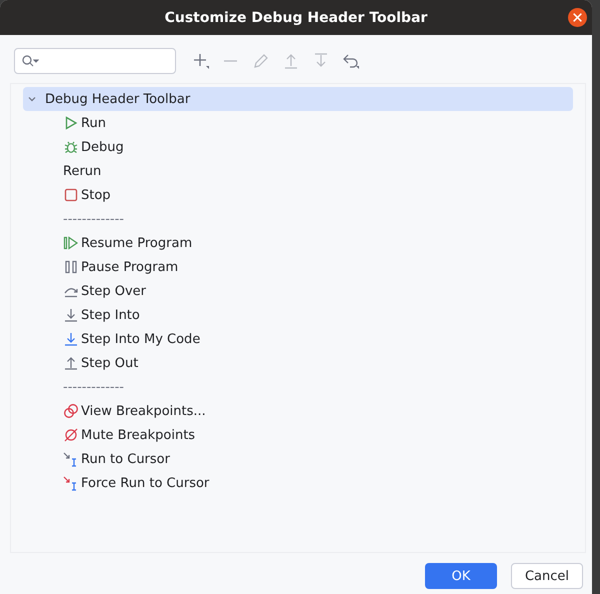 Image resolution: width=600 pixels, height=594 pixels. Describe the element at coordinates (71, 267) in the screenshot. I see `pause-icon` at that location.